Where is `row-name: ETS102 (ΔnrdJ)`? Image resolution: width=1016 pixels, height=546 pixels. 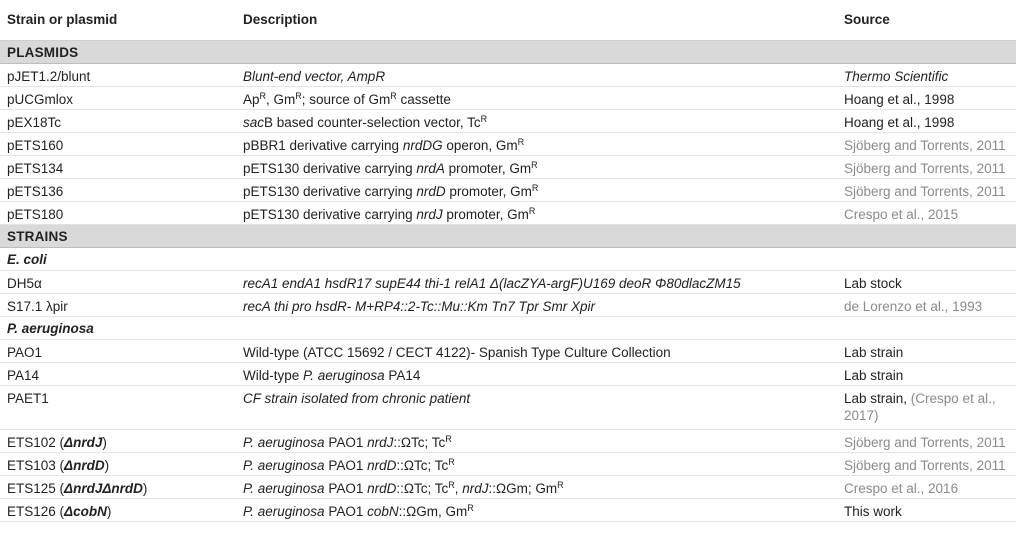 row-name: ETS102 (ΔnrdJ) is located at coordinates (57, 442).